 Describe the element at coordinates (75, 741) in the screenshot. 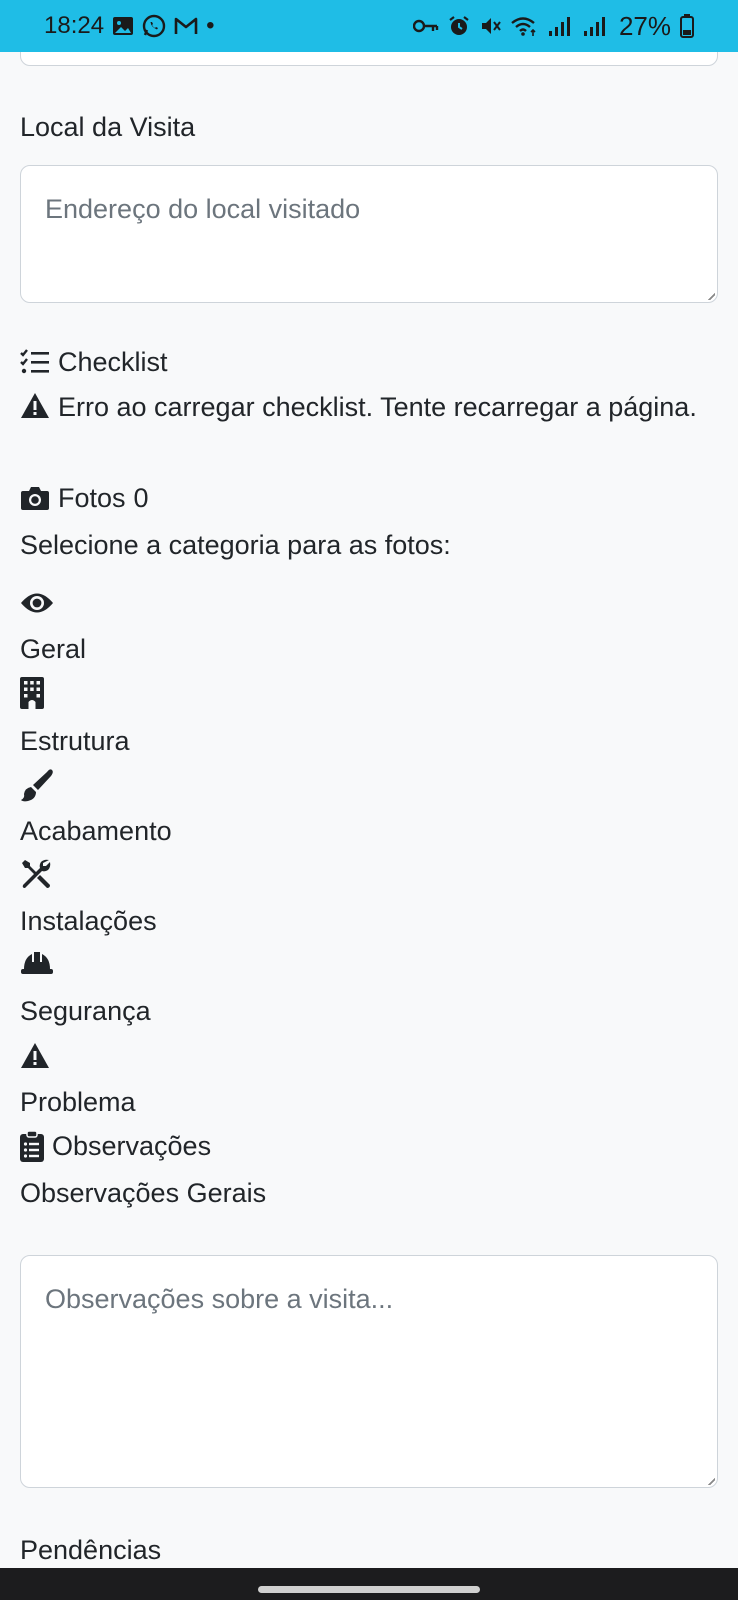

I see `category-estrutura: Estrutura` at that location.